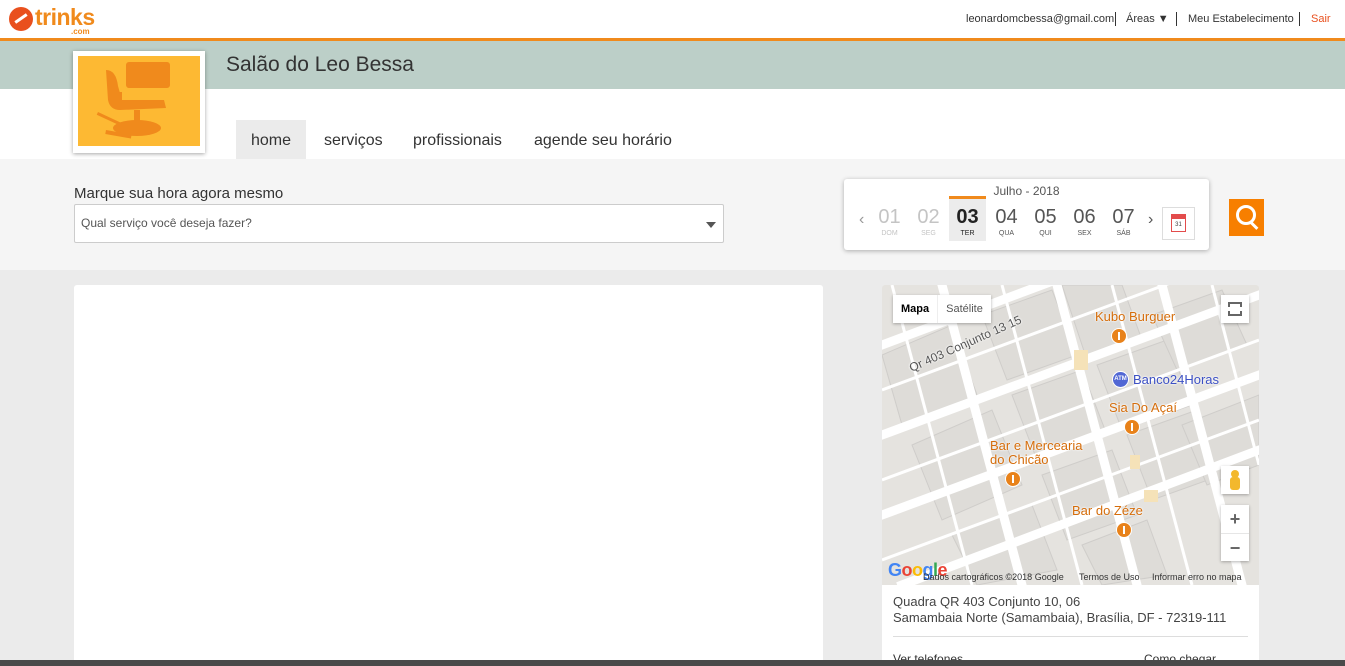 The height and width of the screenshot is (666, 1345). I want to click on poi-label: Bar do Zéze, so click(1107, 510).